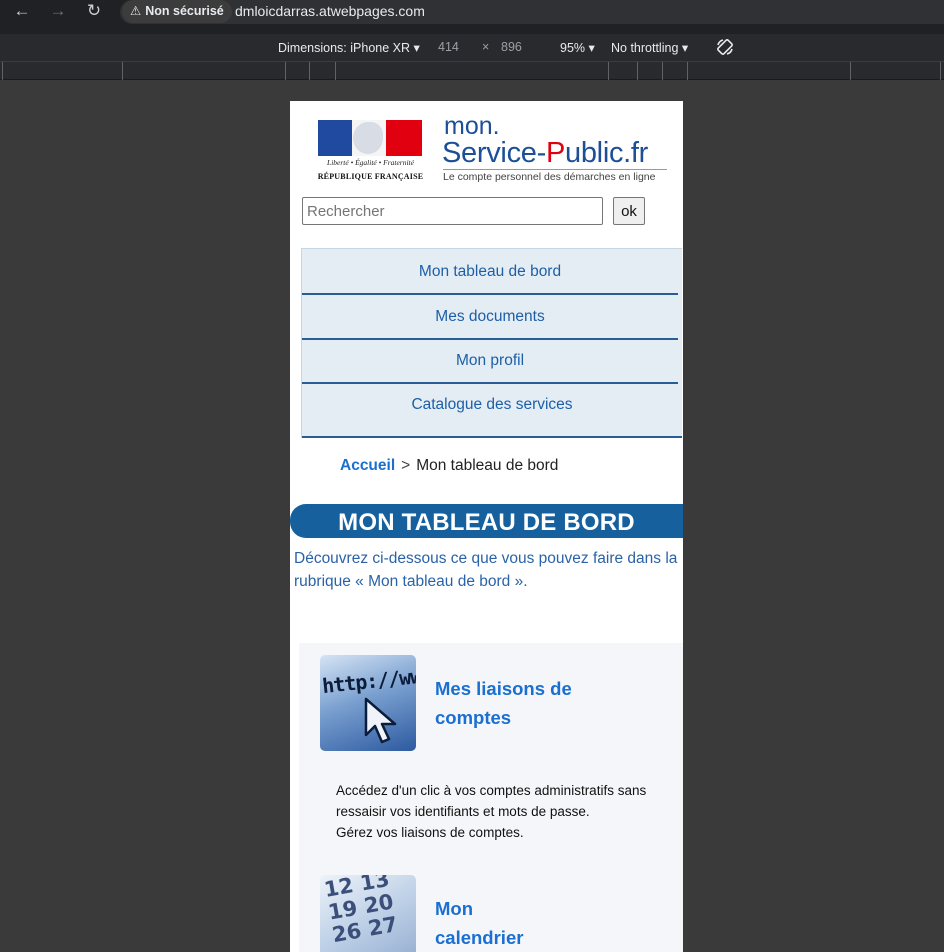  I want to click on breadcrumb: Accueil > Mon tableau de bord, so click(449, 466).